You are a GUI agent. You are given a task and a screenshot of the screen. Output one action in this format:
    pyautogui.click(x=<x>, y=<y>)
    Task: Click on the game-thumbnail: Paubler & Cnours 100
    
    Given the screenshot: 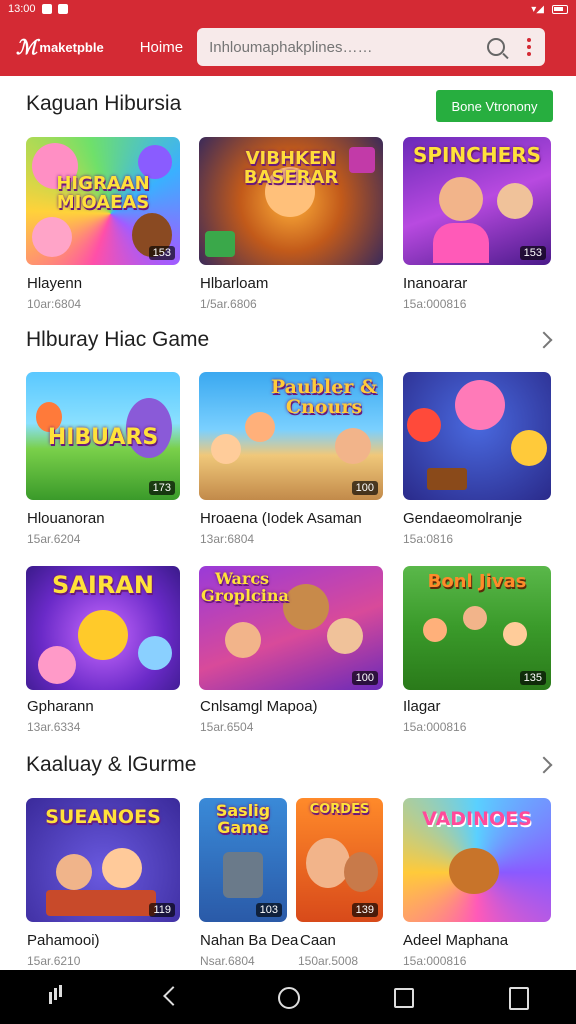 What is the action you would take?
    pyautogui.click(x=291, y=436)
    